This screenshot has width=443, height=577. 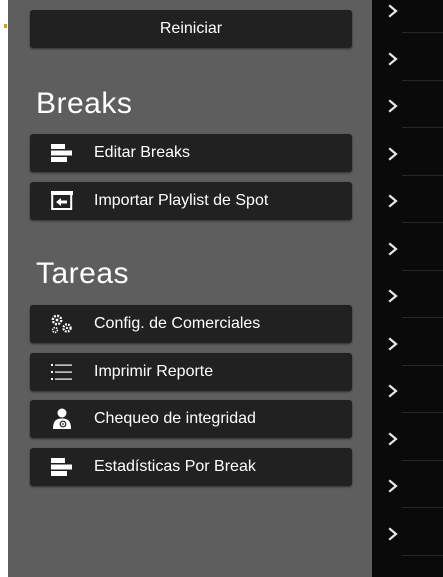 I want to click on import-icon, so click(x=62, y=201).